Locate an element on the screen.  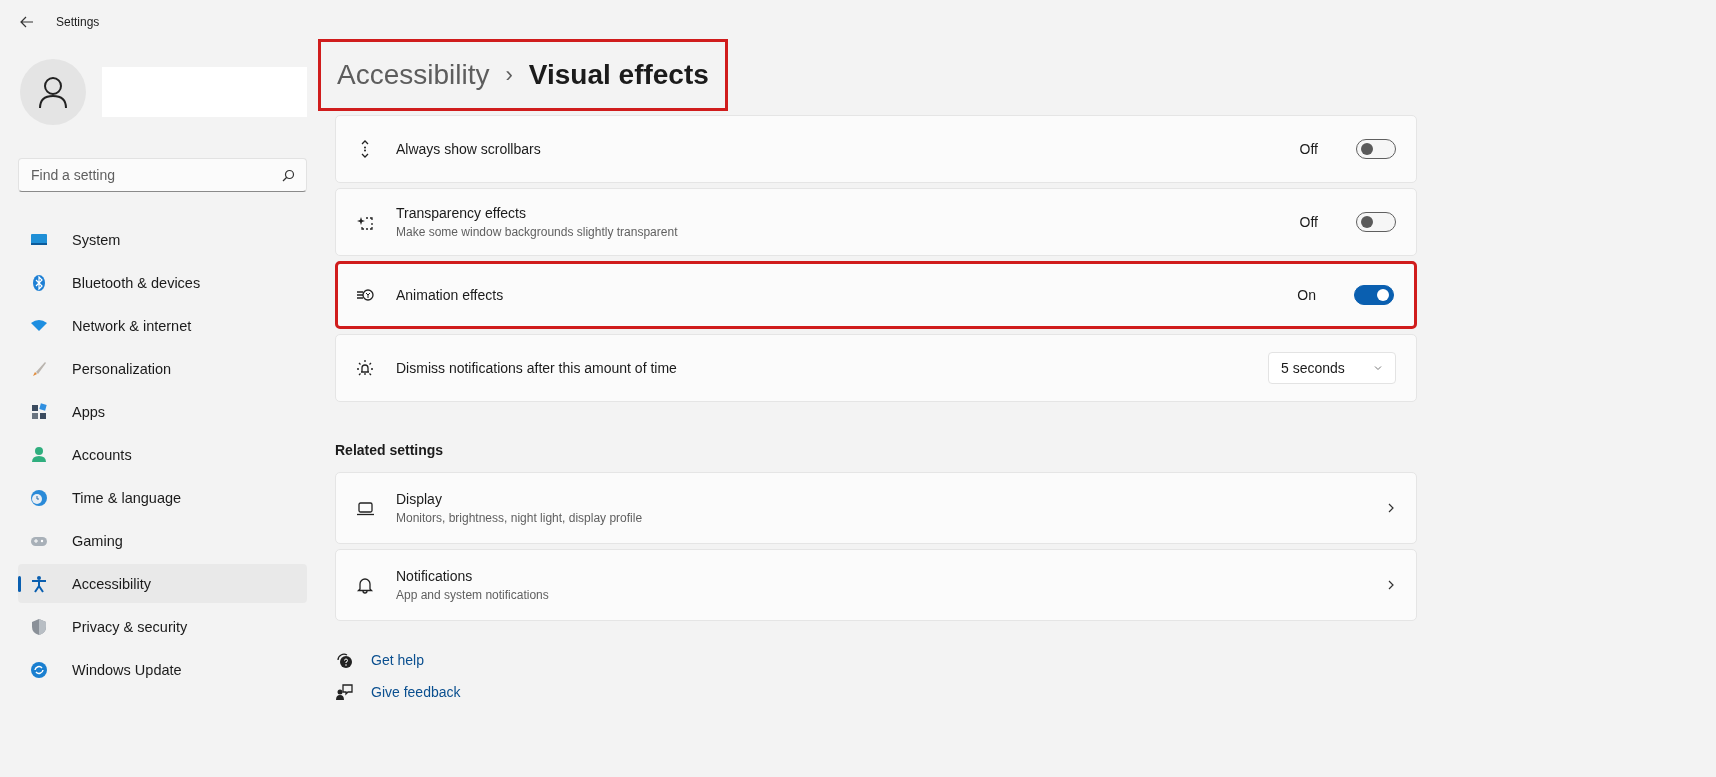
sidebar-item: Privacy & security is located at coordinates (162, 626).